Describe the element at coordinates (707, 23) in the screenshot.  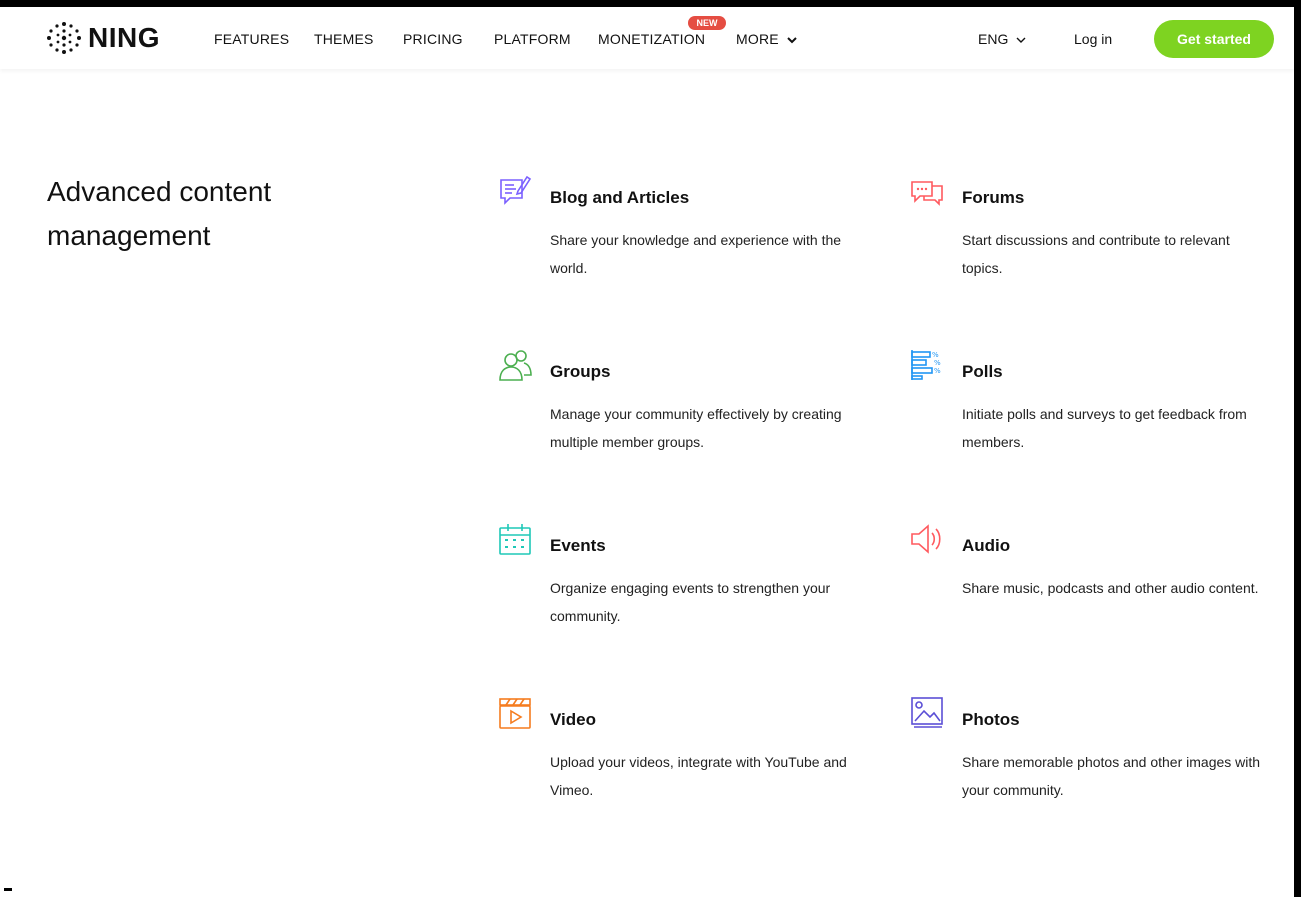
I see `new-badge: NEW` at that location.